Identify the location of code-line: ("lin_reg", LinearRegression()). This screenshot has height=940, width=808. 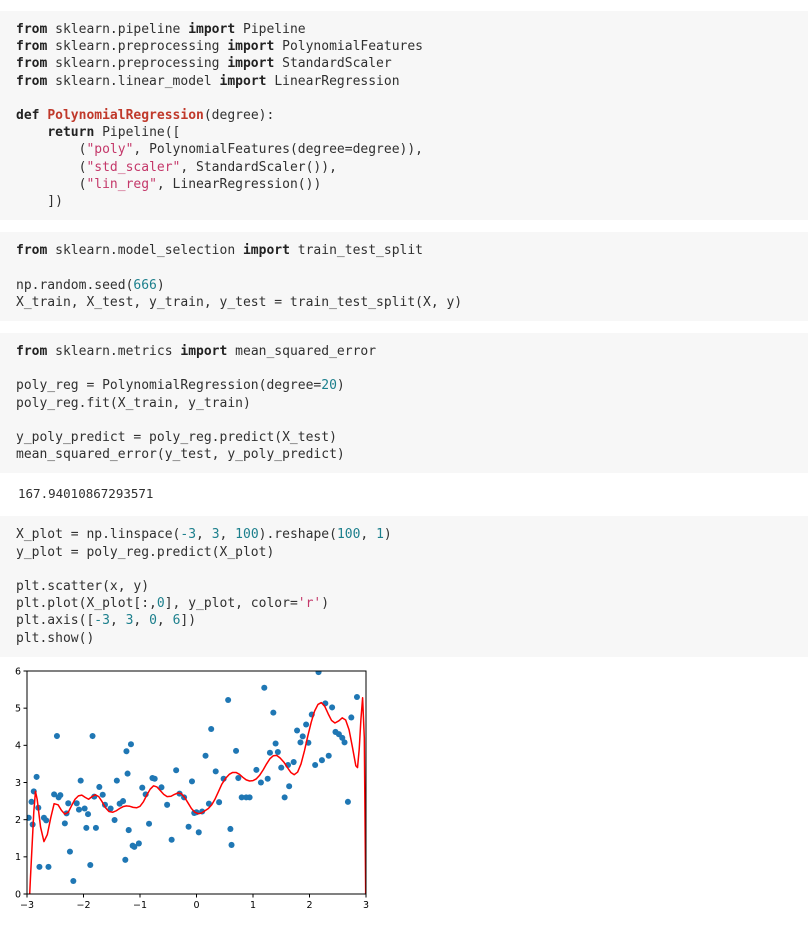
(412, 184).